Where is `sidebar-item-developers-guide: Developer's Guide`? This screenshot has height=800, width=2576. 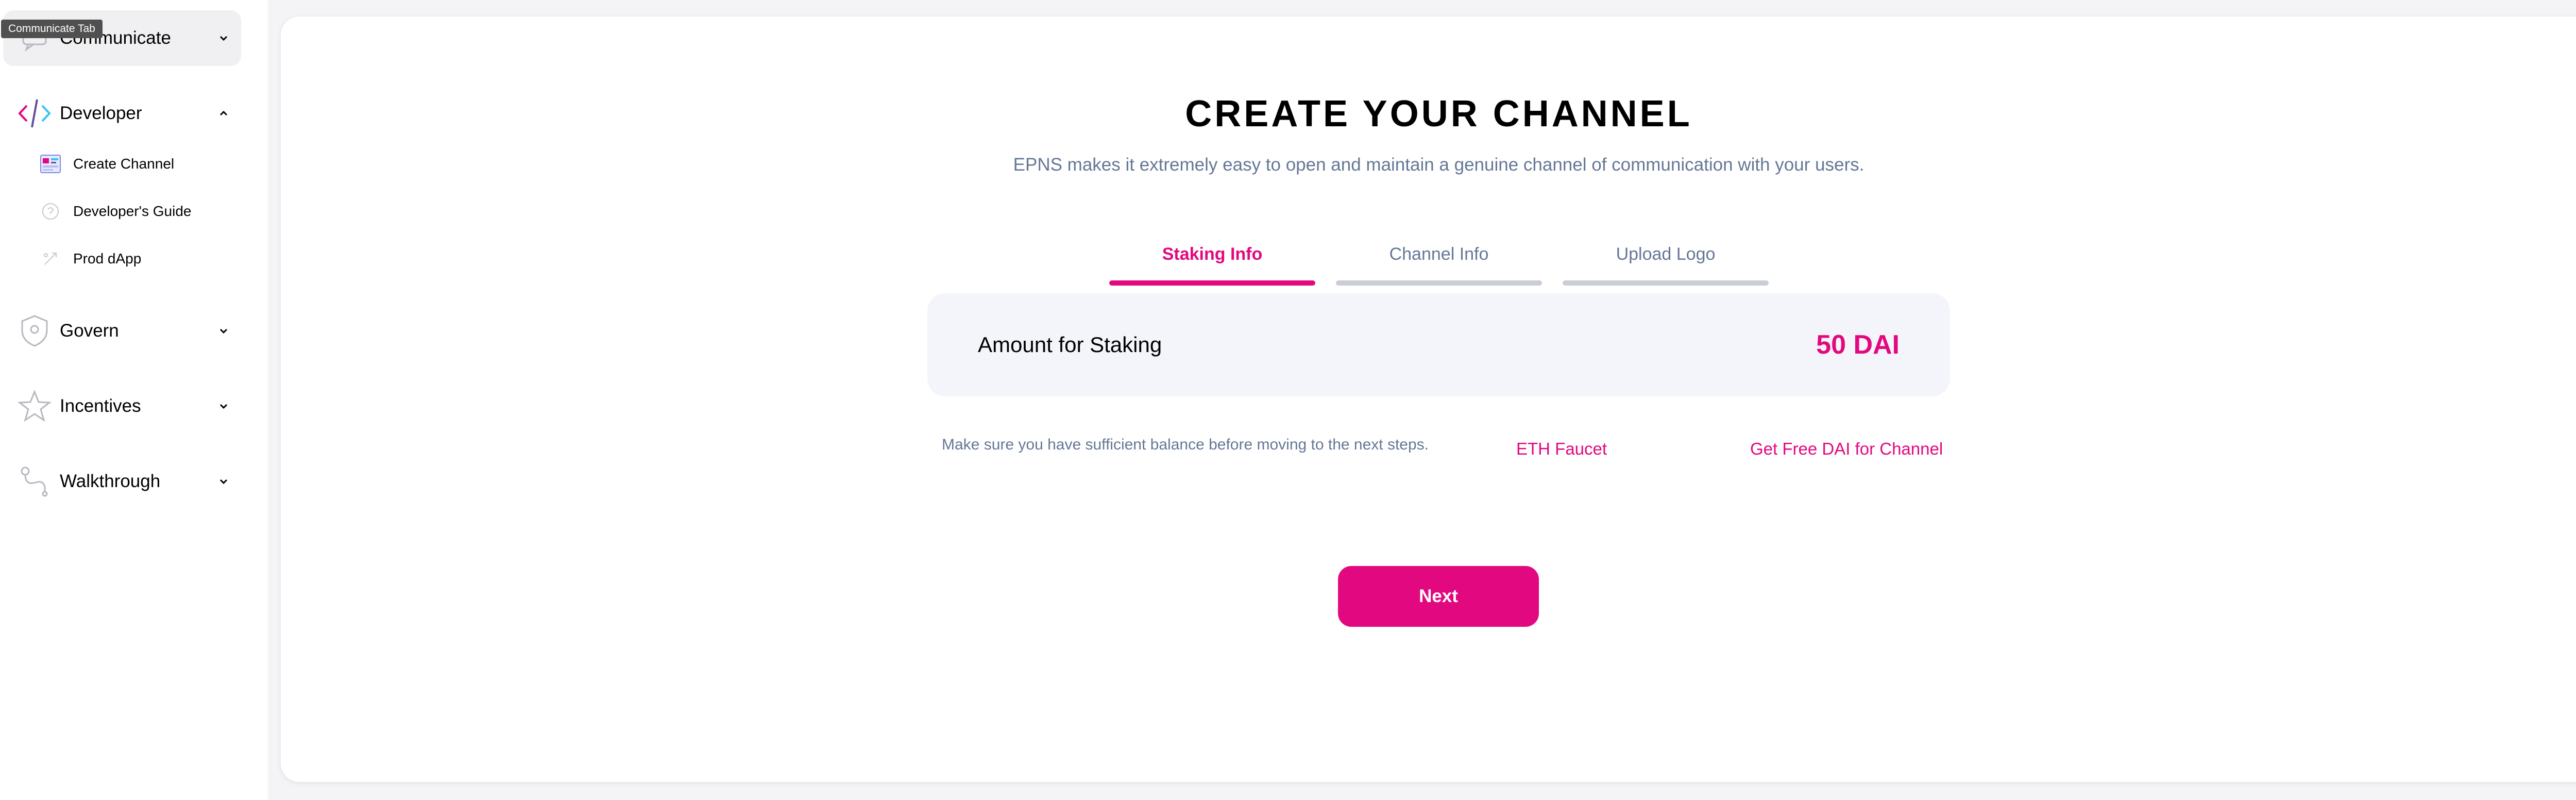 sidebar-item-developers-guide: Developer's Guide is located at coordinates (142, 211).